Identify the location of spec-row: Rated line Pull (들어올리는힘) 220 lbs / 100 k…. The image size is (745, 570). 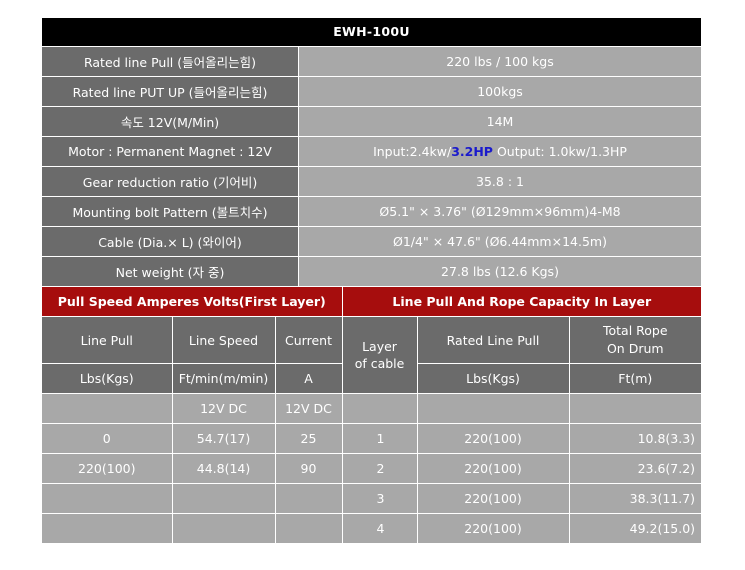
(371, 61).